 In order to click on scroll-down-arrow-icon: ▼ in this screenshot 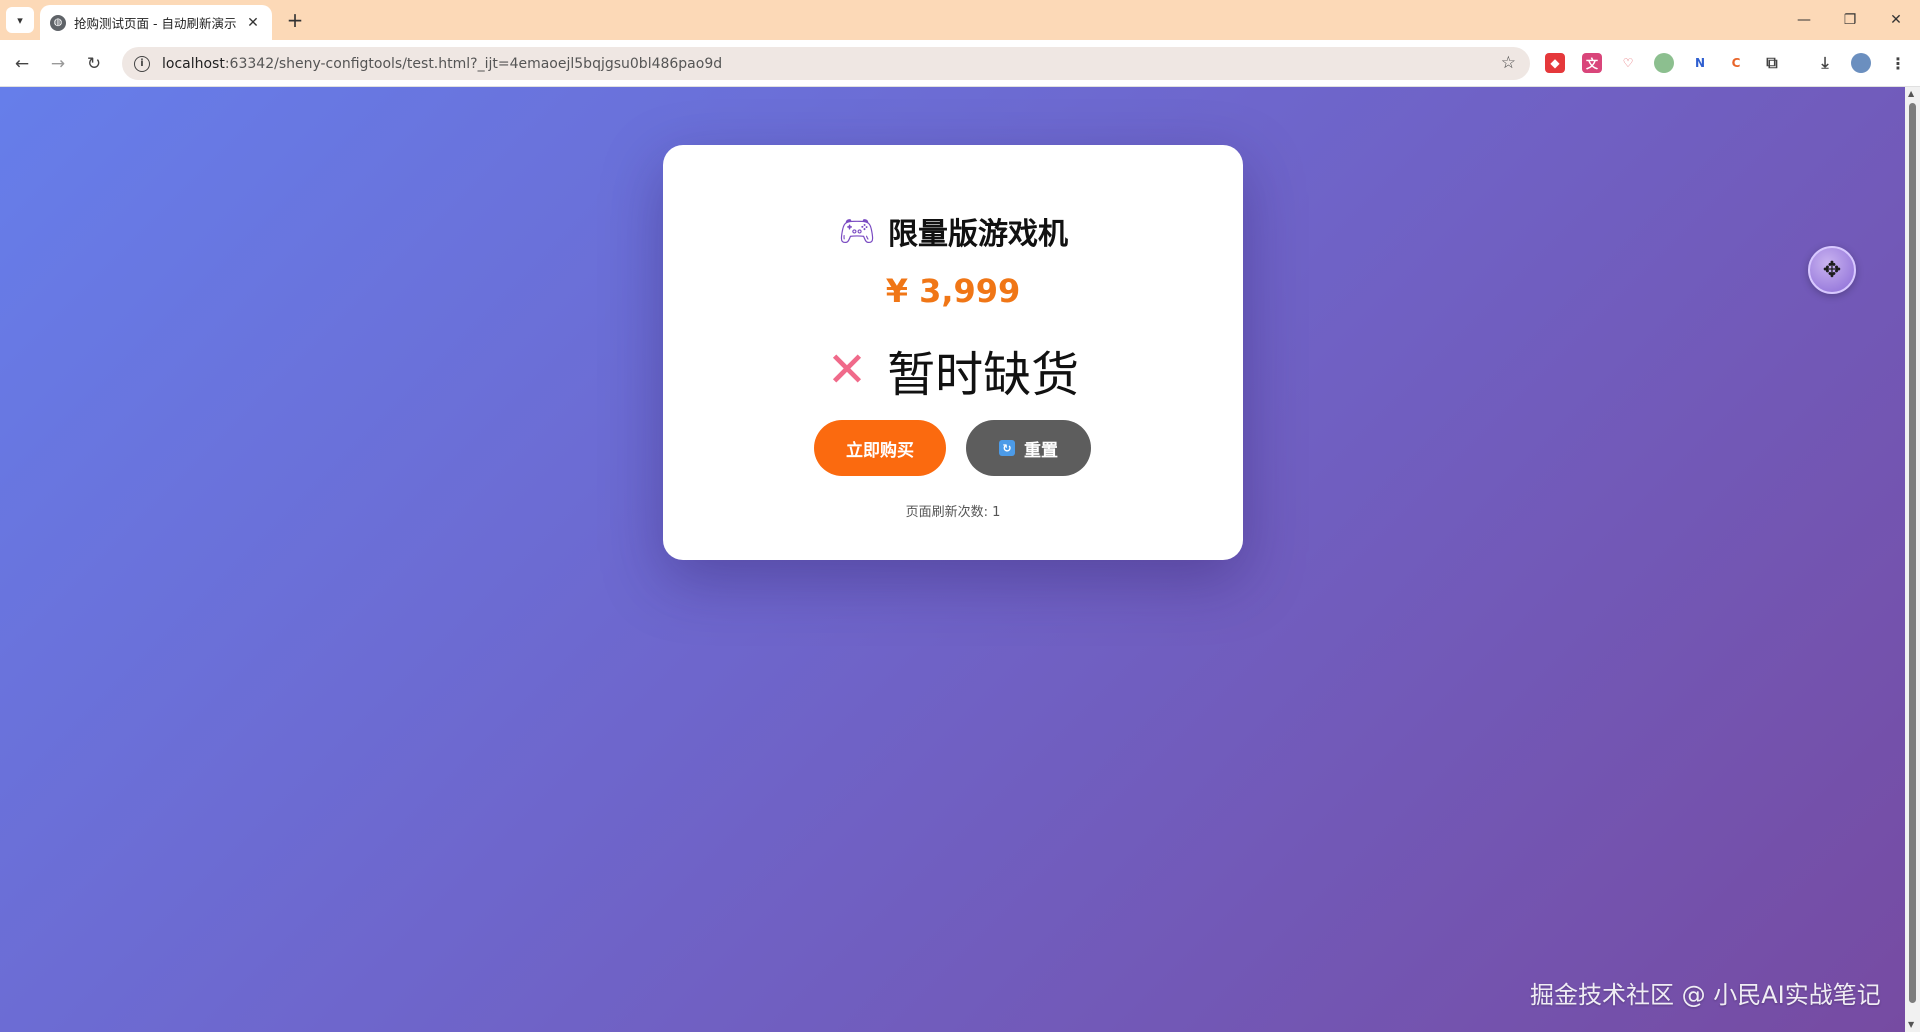, I will do `click(1911, 1024)`.